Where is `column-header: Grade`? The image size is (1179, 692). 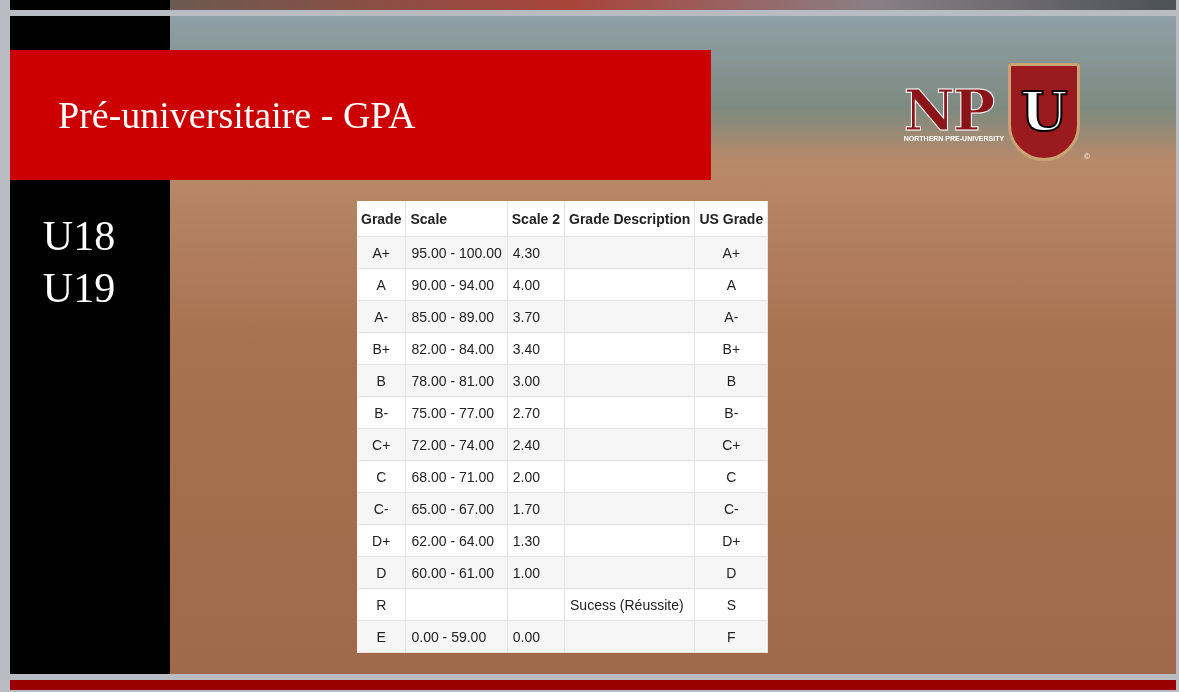
column-header: Grade is located at coordinates (381, 219).